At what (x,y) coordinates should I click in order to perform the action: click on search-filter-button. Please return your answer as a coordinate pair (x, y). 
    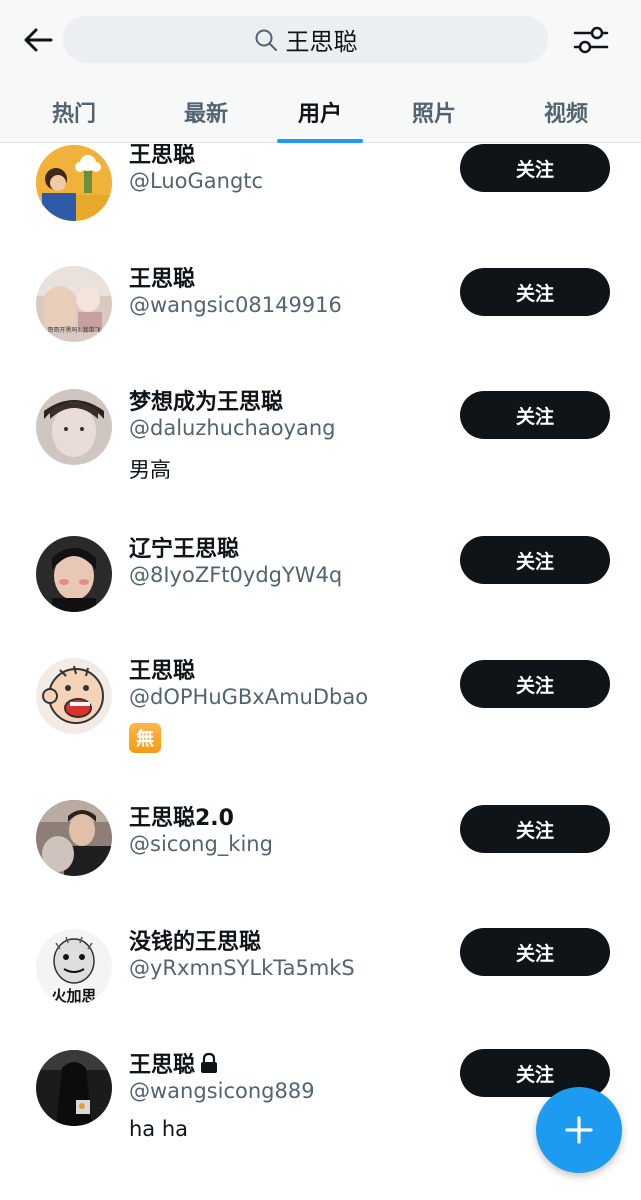
    Looking at the image, I should click on (591, 40).